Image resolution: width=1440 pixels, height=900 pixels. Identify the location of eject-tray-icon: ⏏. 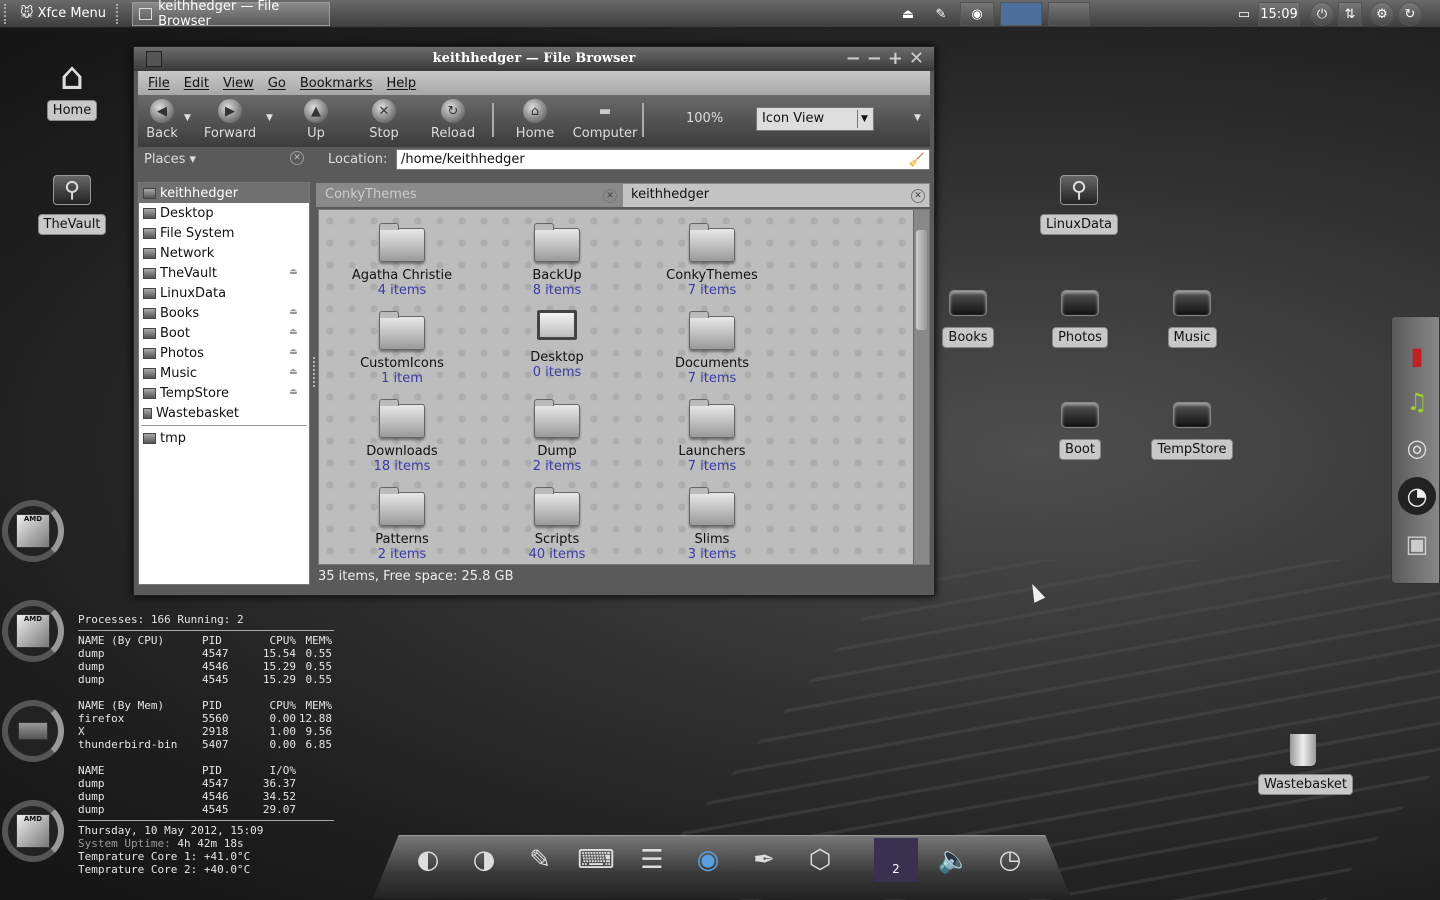
(908, 14).